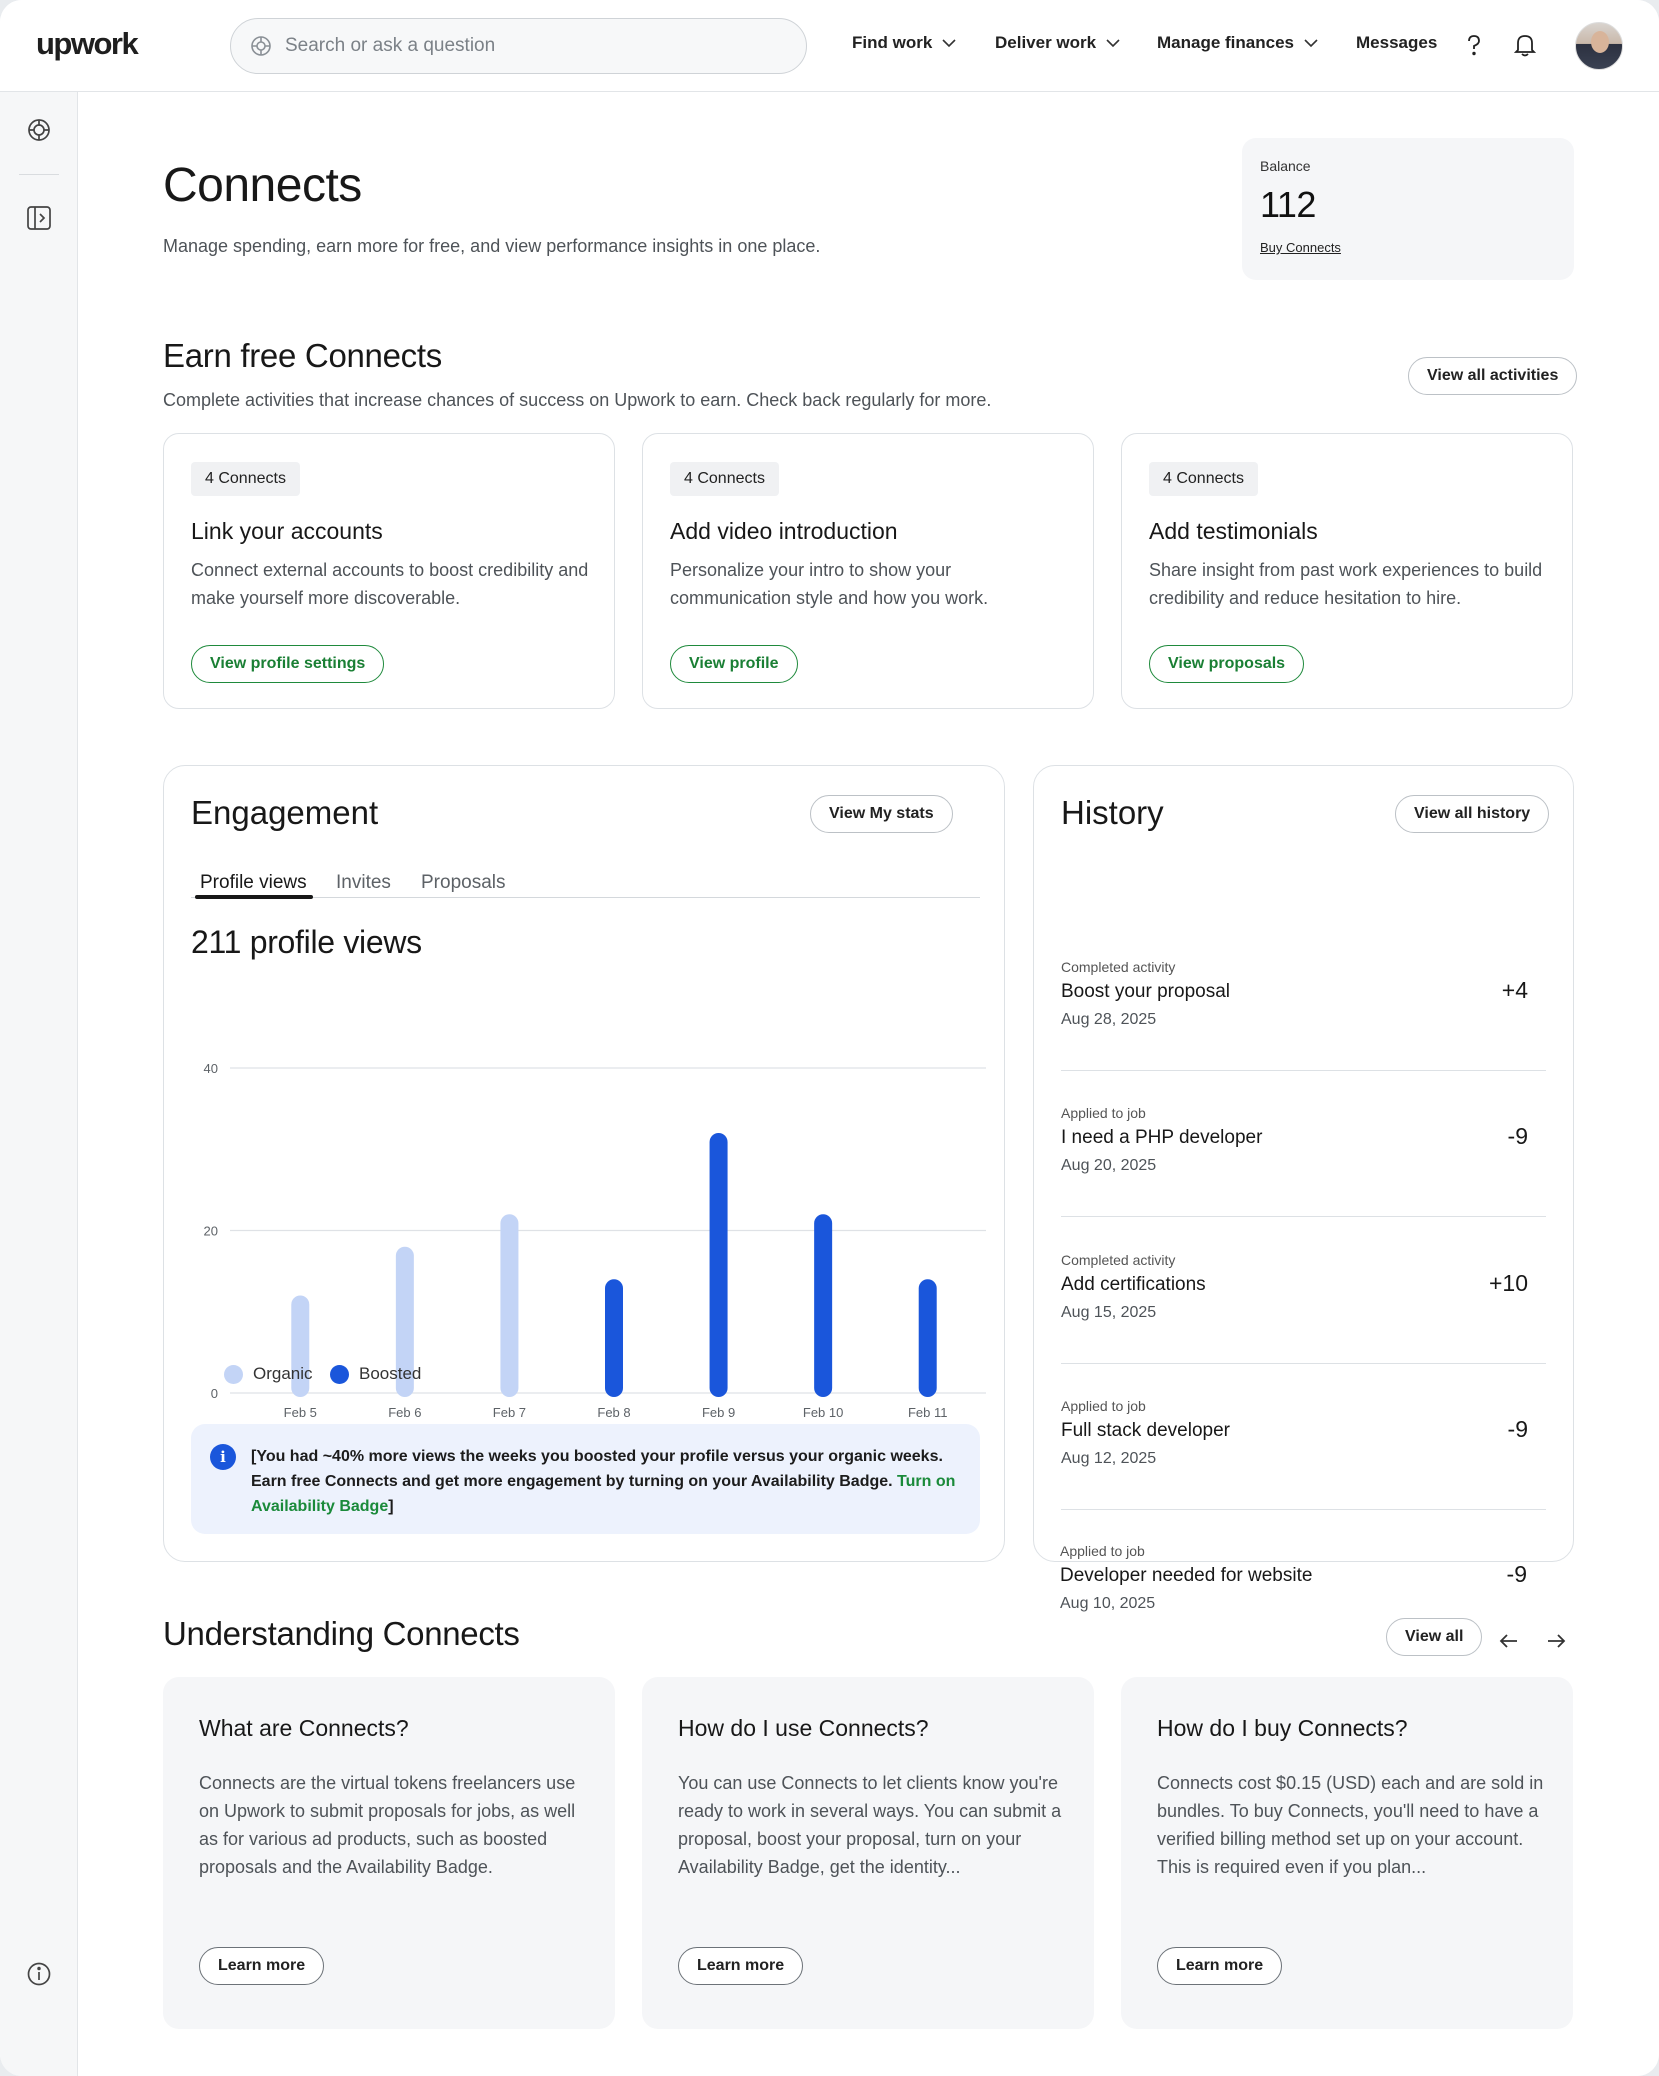  Describe the element at coordinates (1472, 814) in the screenshot. I see `view-all-history-button: View all history` at that location.